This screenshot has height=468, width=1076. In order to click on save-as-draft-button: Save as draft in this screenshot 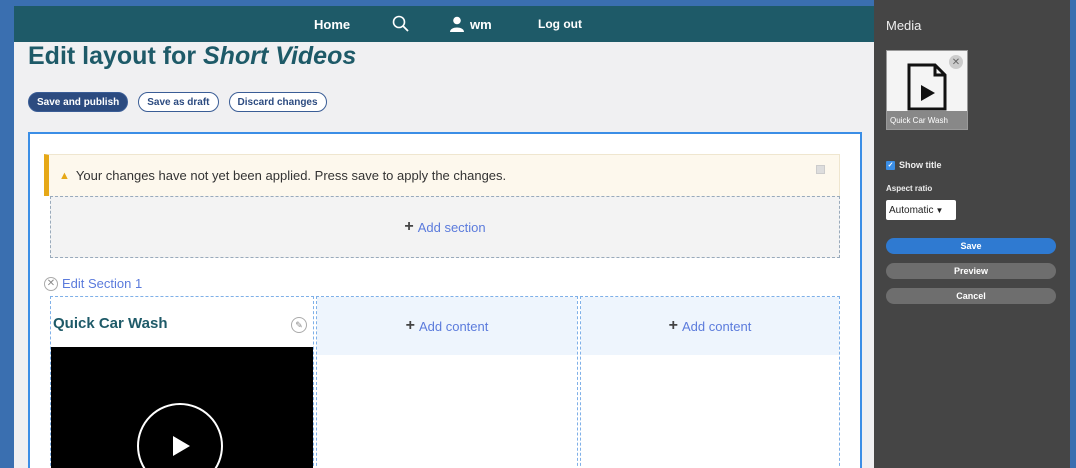, I will do `click(178, 102)`.